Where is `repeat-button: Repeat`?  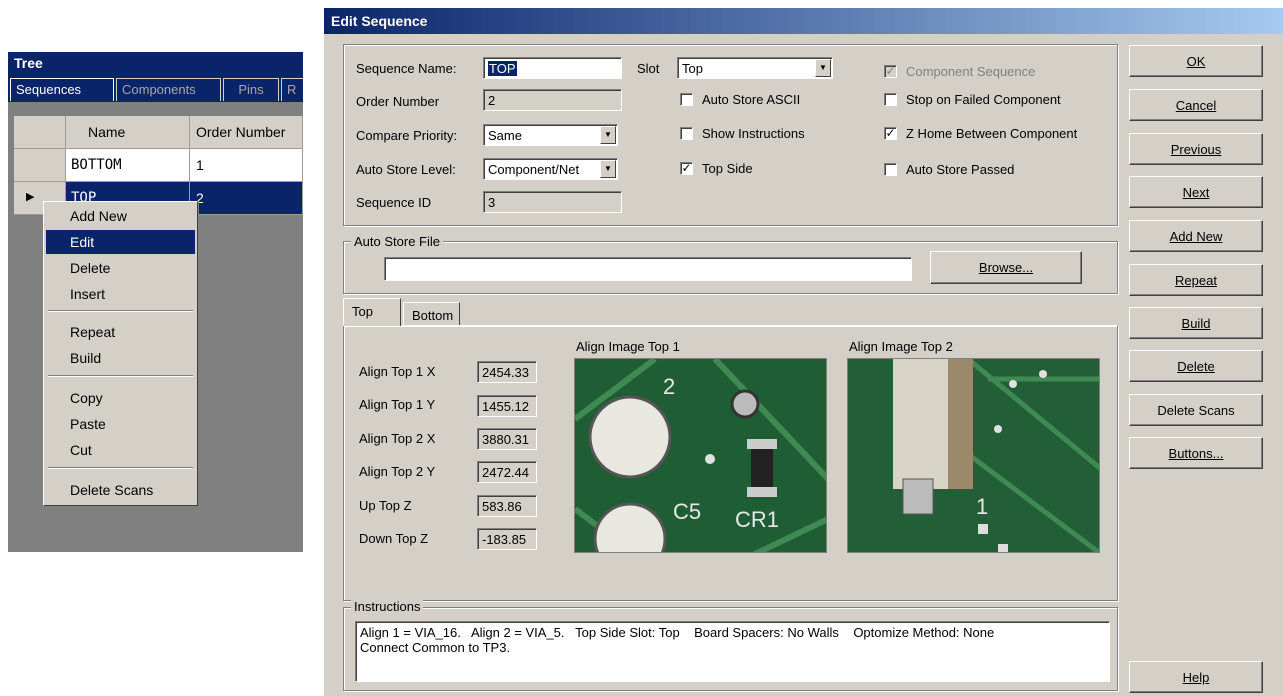 repeat-button: Repeat is located at coordinates (1196, 280).